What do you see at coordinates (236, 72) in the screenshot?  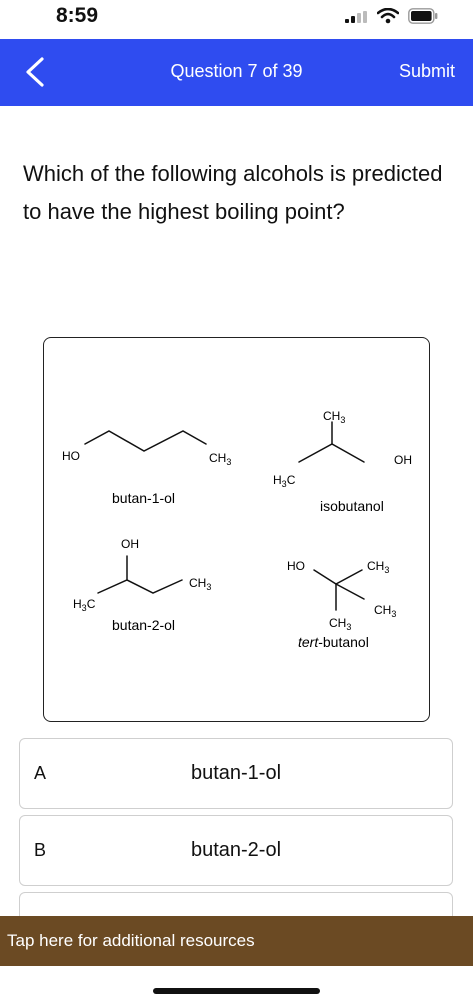 I see `nav-bar: Question 7 of 39 Submit` at bounding box center [236, 72].